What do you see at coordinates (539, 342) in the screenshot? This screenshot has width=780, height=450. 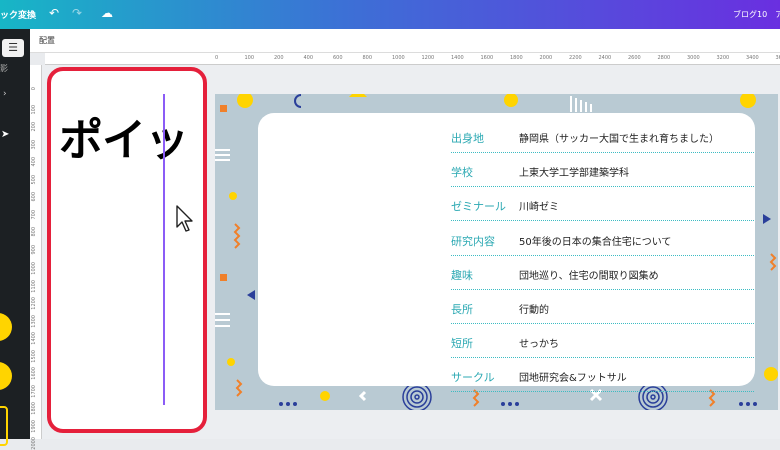 I see `profile-value: せっかち` at bounding box center [539, 342].